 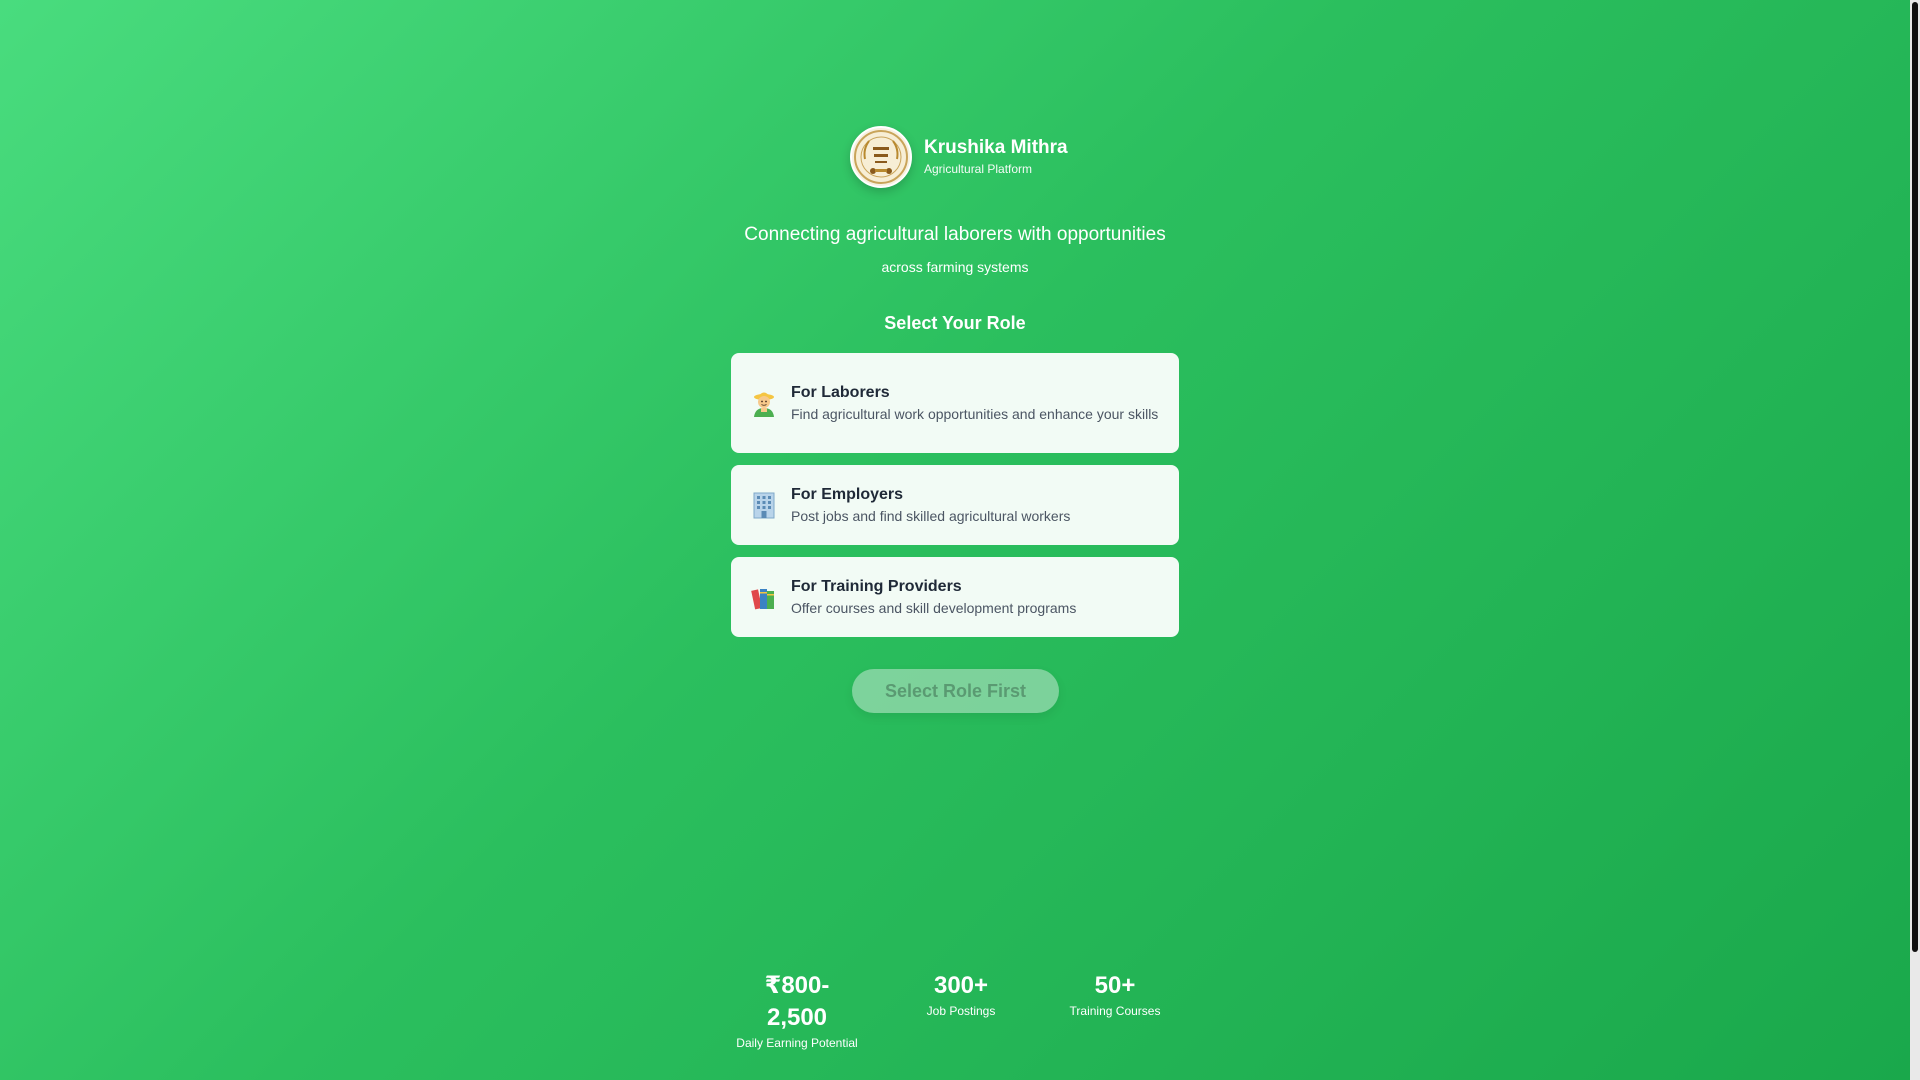 I want to click on farmer-icon, so click(x=764, y=403).